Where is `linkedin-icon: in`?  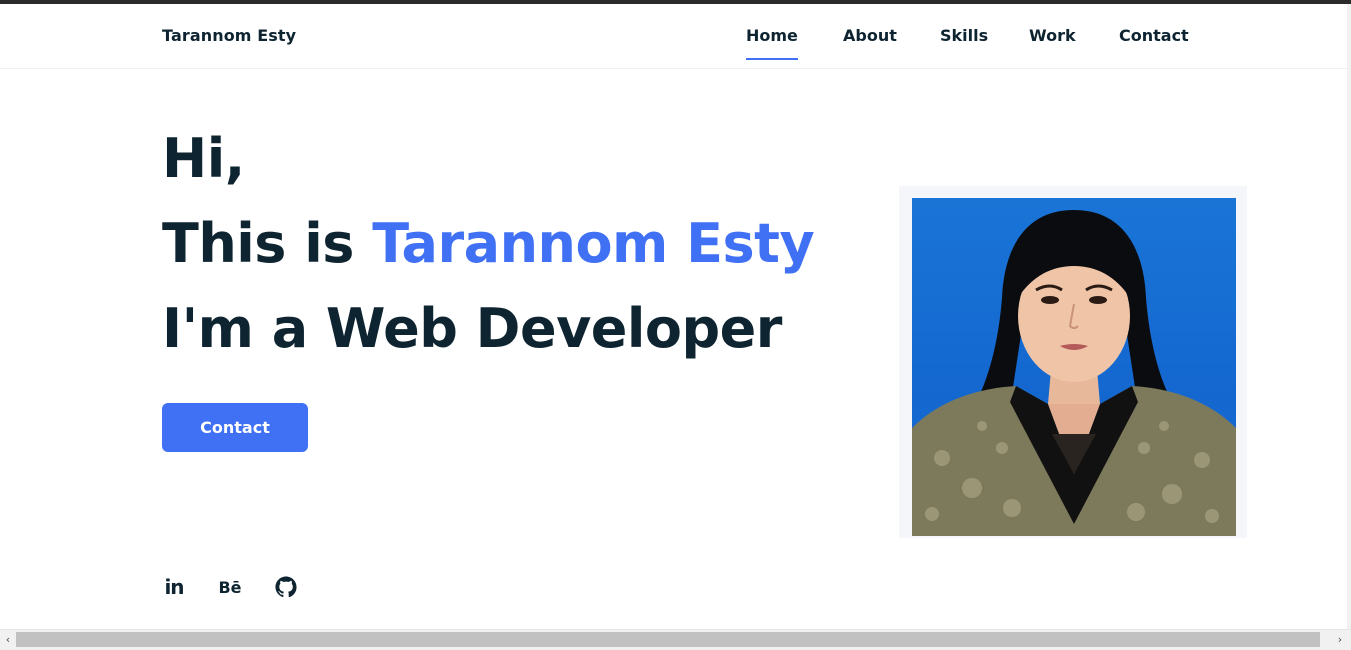
linkedin-icon: in is located at coordinates (174, 587).